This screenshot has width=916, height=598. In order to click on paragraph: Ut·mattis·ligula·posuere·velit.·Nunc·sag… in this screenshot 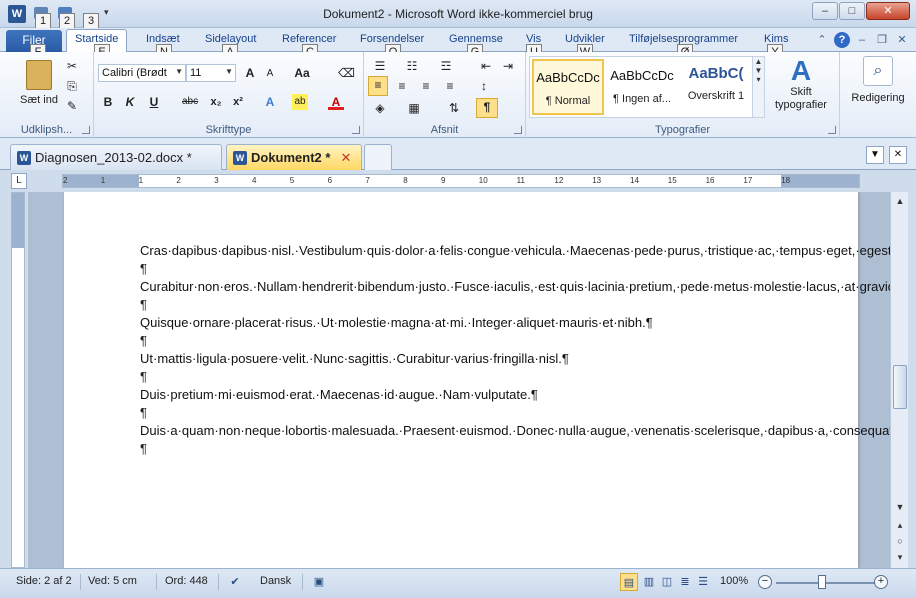, I will do `click(465, 359)`.